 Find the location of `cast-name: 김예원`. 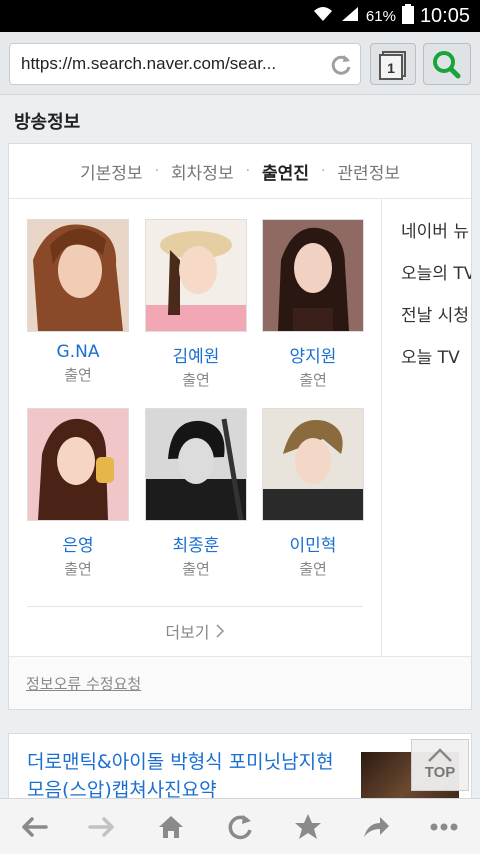

cast-name: 김예원 is located at coordinates (196, 354).